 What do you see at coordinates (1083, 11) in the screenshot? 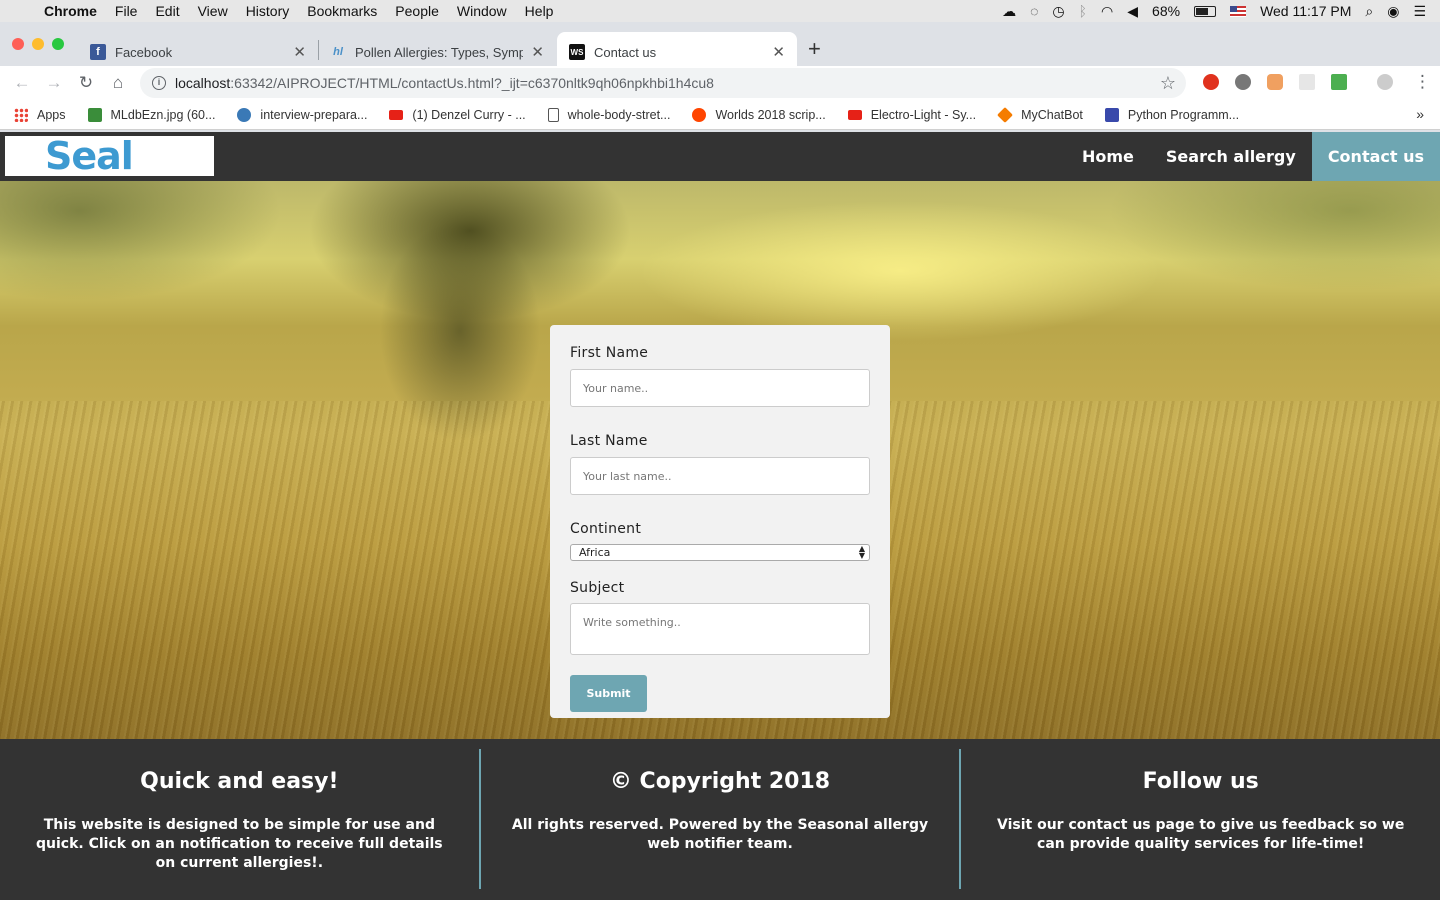
I see `bluetooth-icon: ᛒ` at bounding box center [1083, 11].